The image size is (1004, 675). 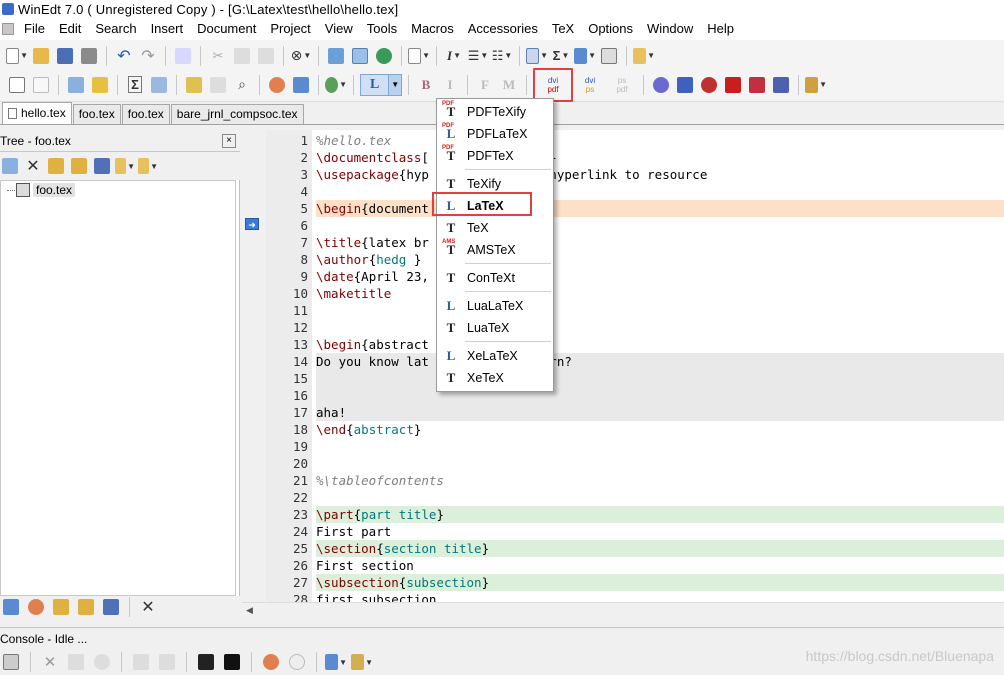 I want to click on menu-document: Document, so click(x=226, y=29).